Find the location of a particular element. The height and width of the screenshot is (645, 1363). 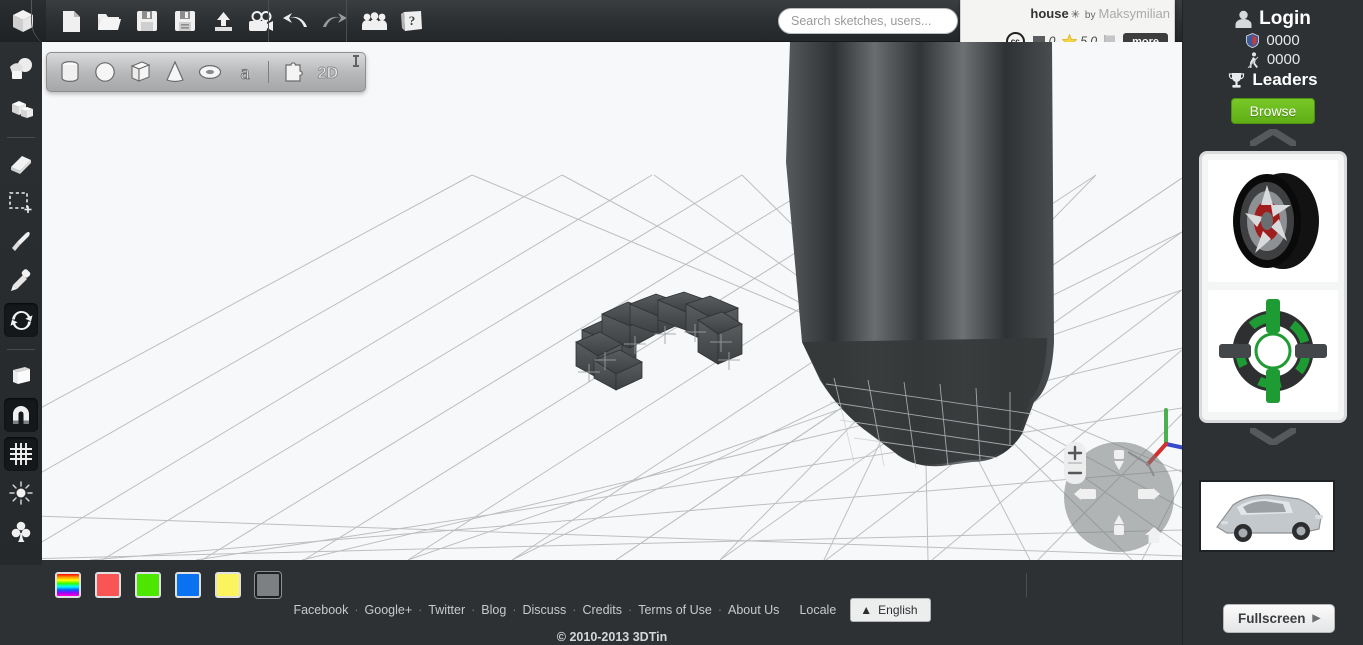

sketch-title-row: house ✳ by Maksymilian is located at coordinates (1100, 14).